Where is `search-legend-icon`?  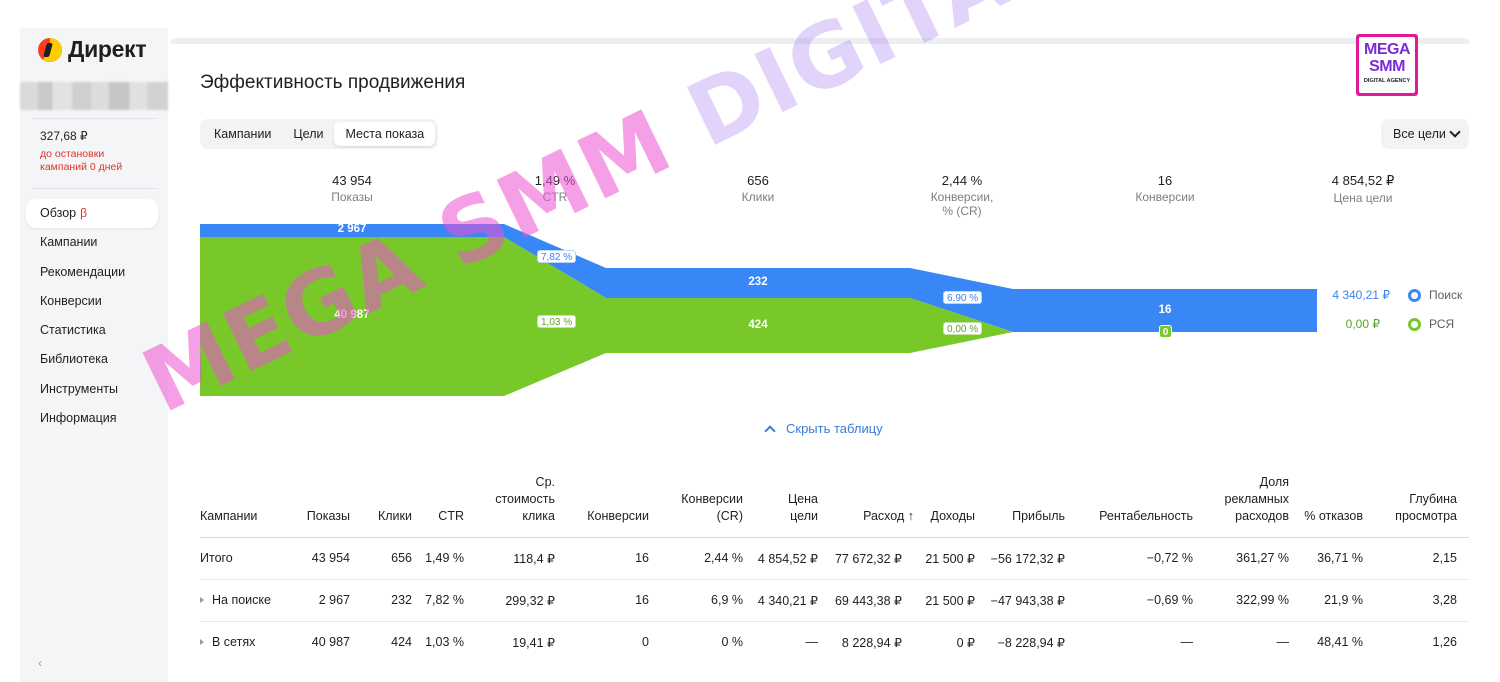
search-legend-icon is located at coordinates (1414, 295).